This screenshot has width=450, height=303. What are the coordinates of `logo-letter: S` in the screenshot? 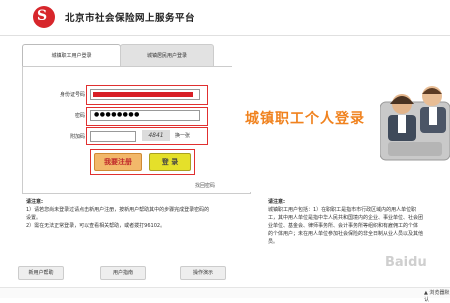 It's located at (42, 16).